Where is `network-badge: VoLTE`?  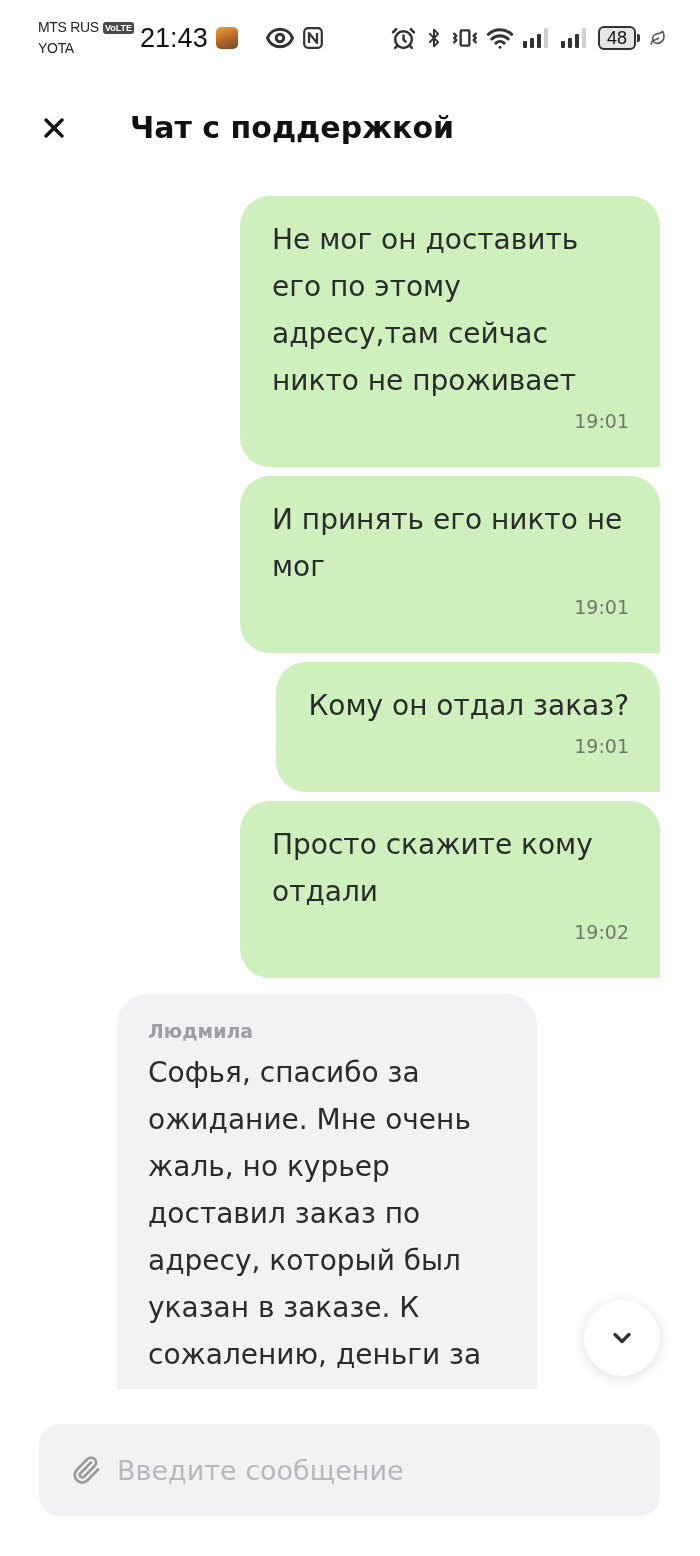
network-badge: VoLTE is located at coordinates (118, 27).